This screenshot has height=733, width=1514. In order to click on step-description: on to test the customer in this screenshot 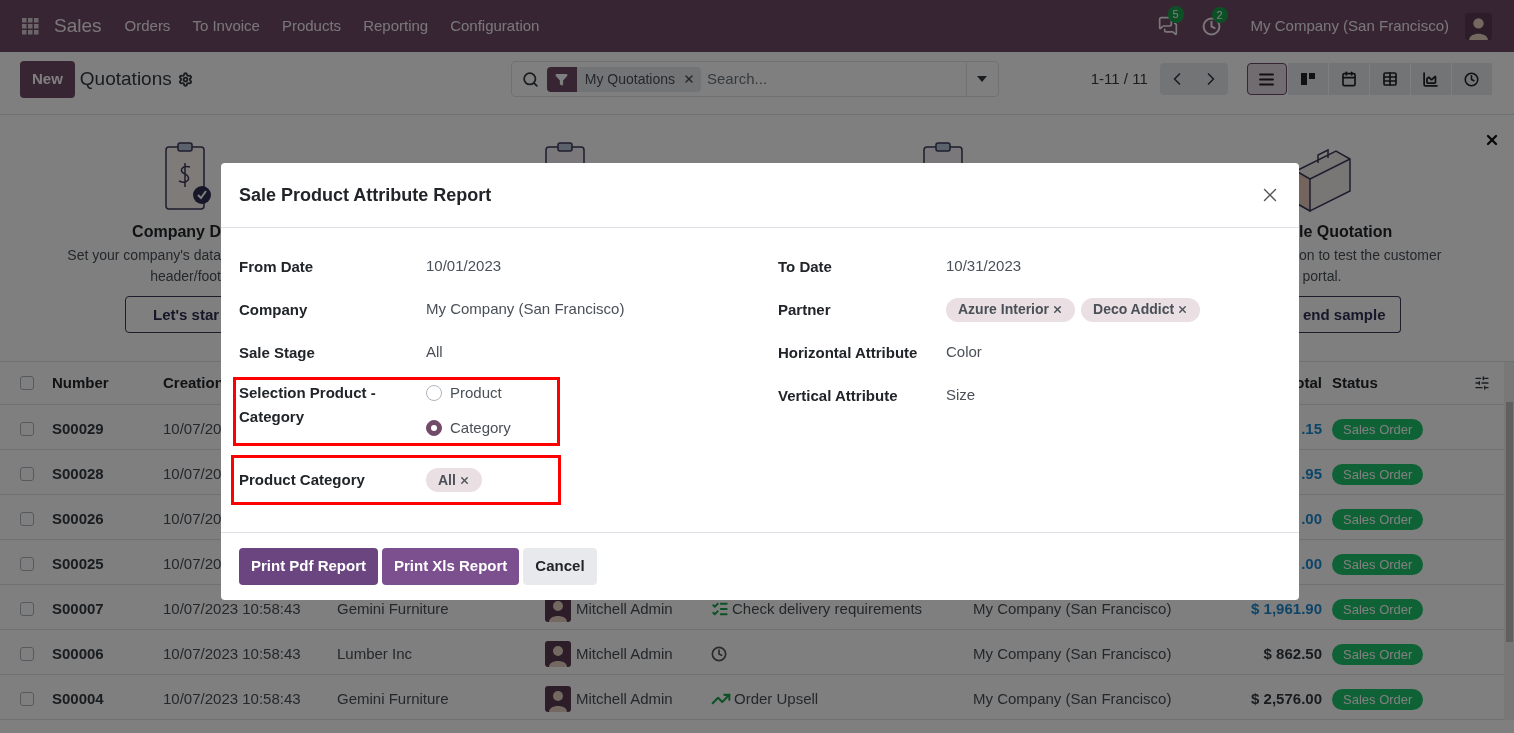, I will do `click(1370, 255)`.